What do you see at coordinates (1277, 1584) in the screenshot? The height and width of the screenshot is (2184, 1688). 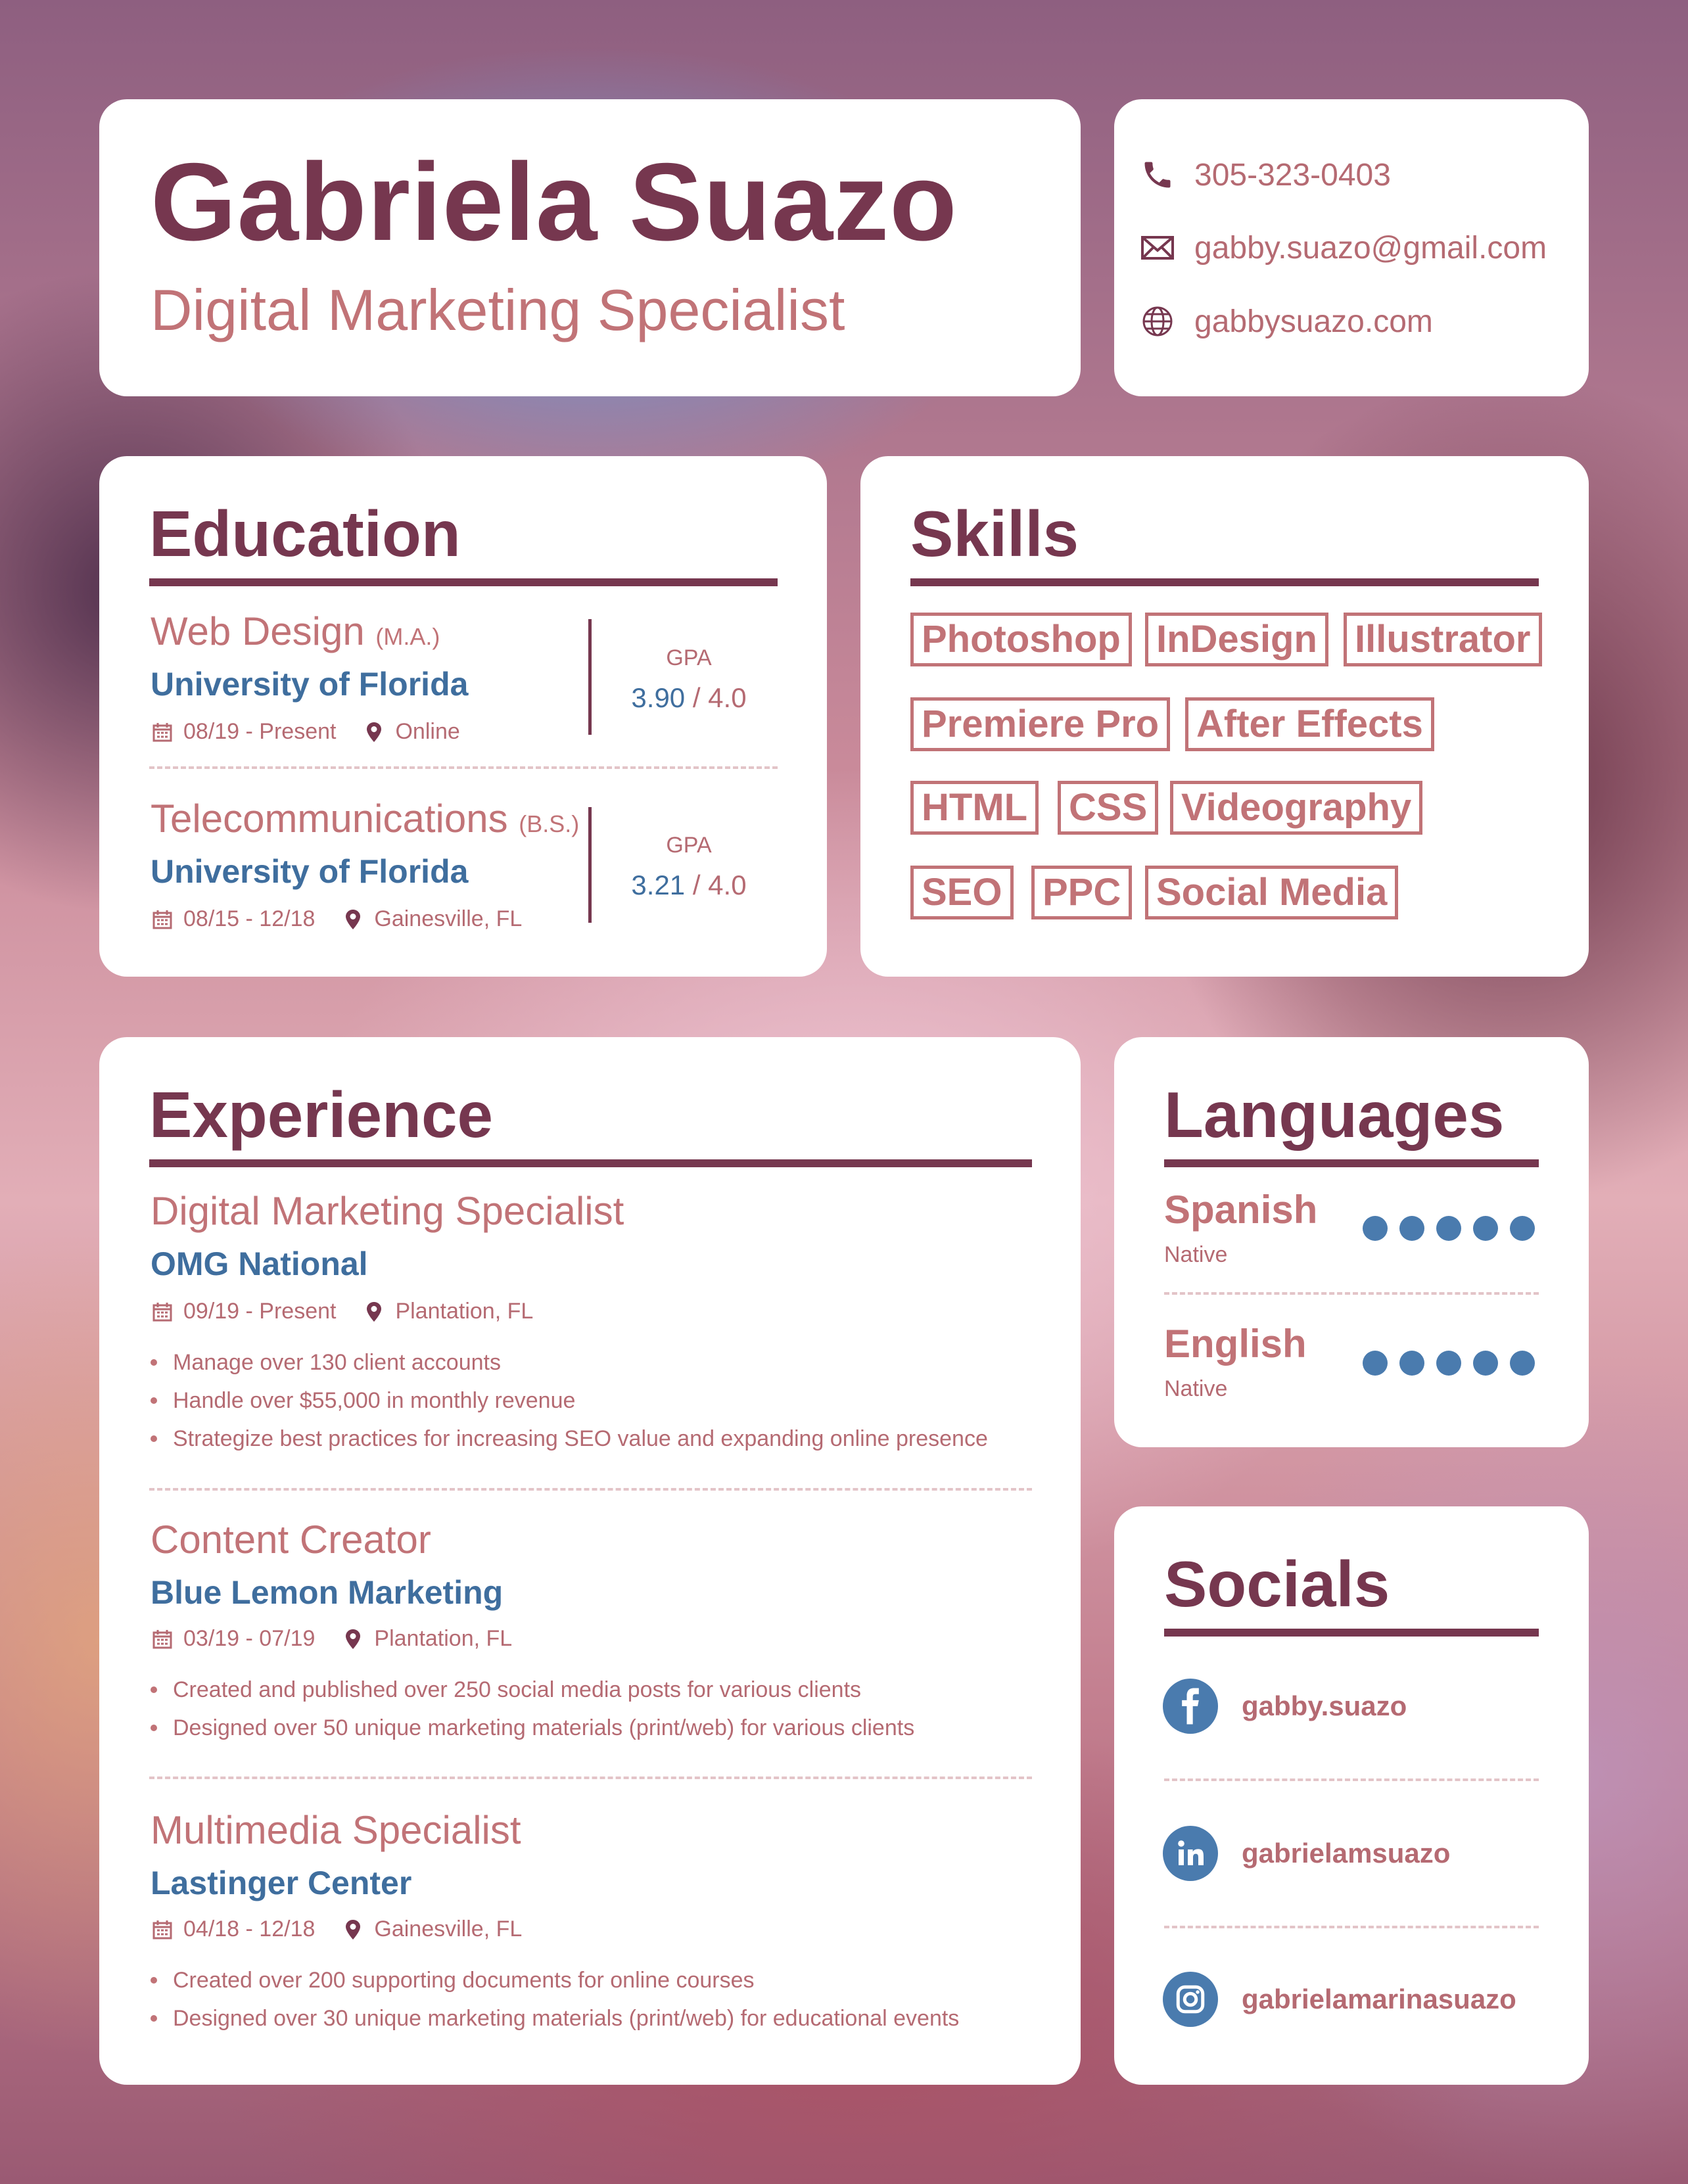 I see `socials-heading: Socials` at bounding box center [1277, 1584].